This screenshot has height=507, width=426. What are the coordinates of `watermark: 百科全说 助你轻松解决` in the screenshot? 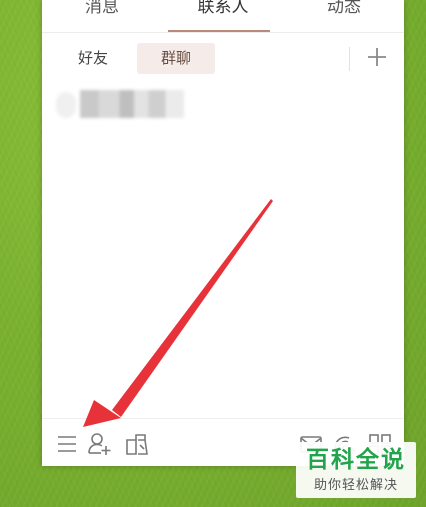 It's located at (356, 470).